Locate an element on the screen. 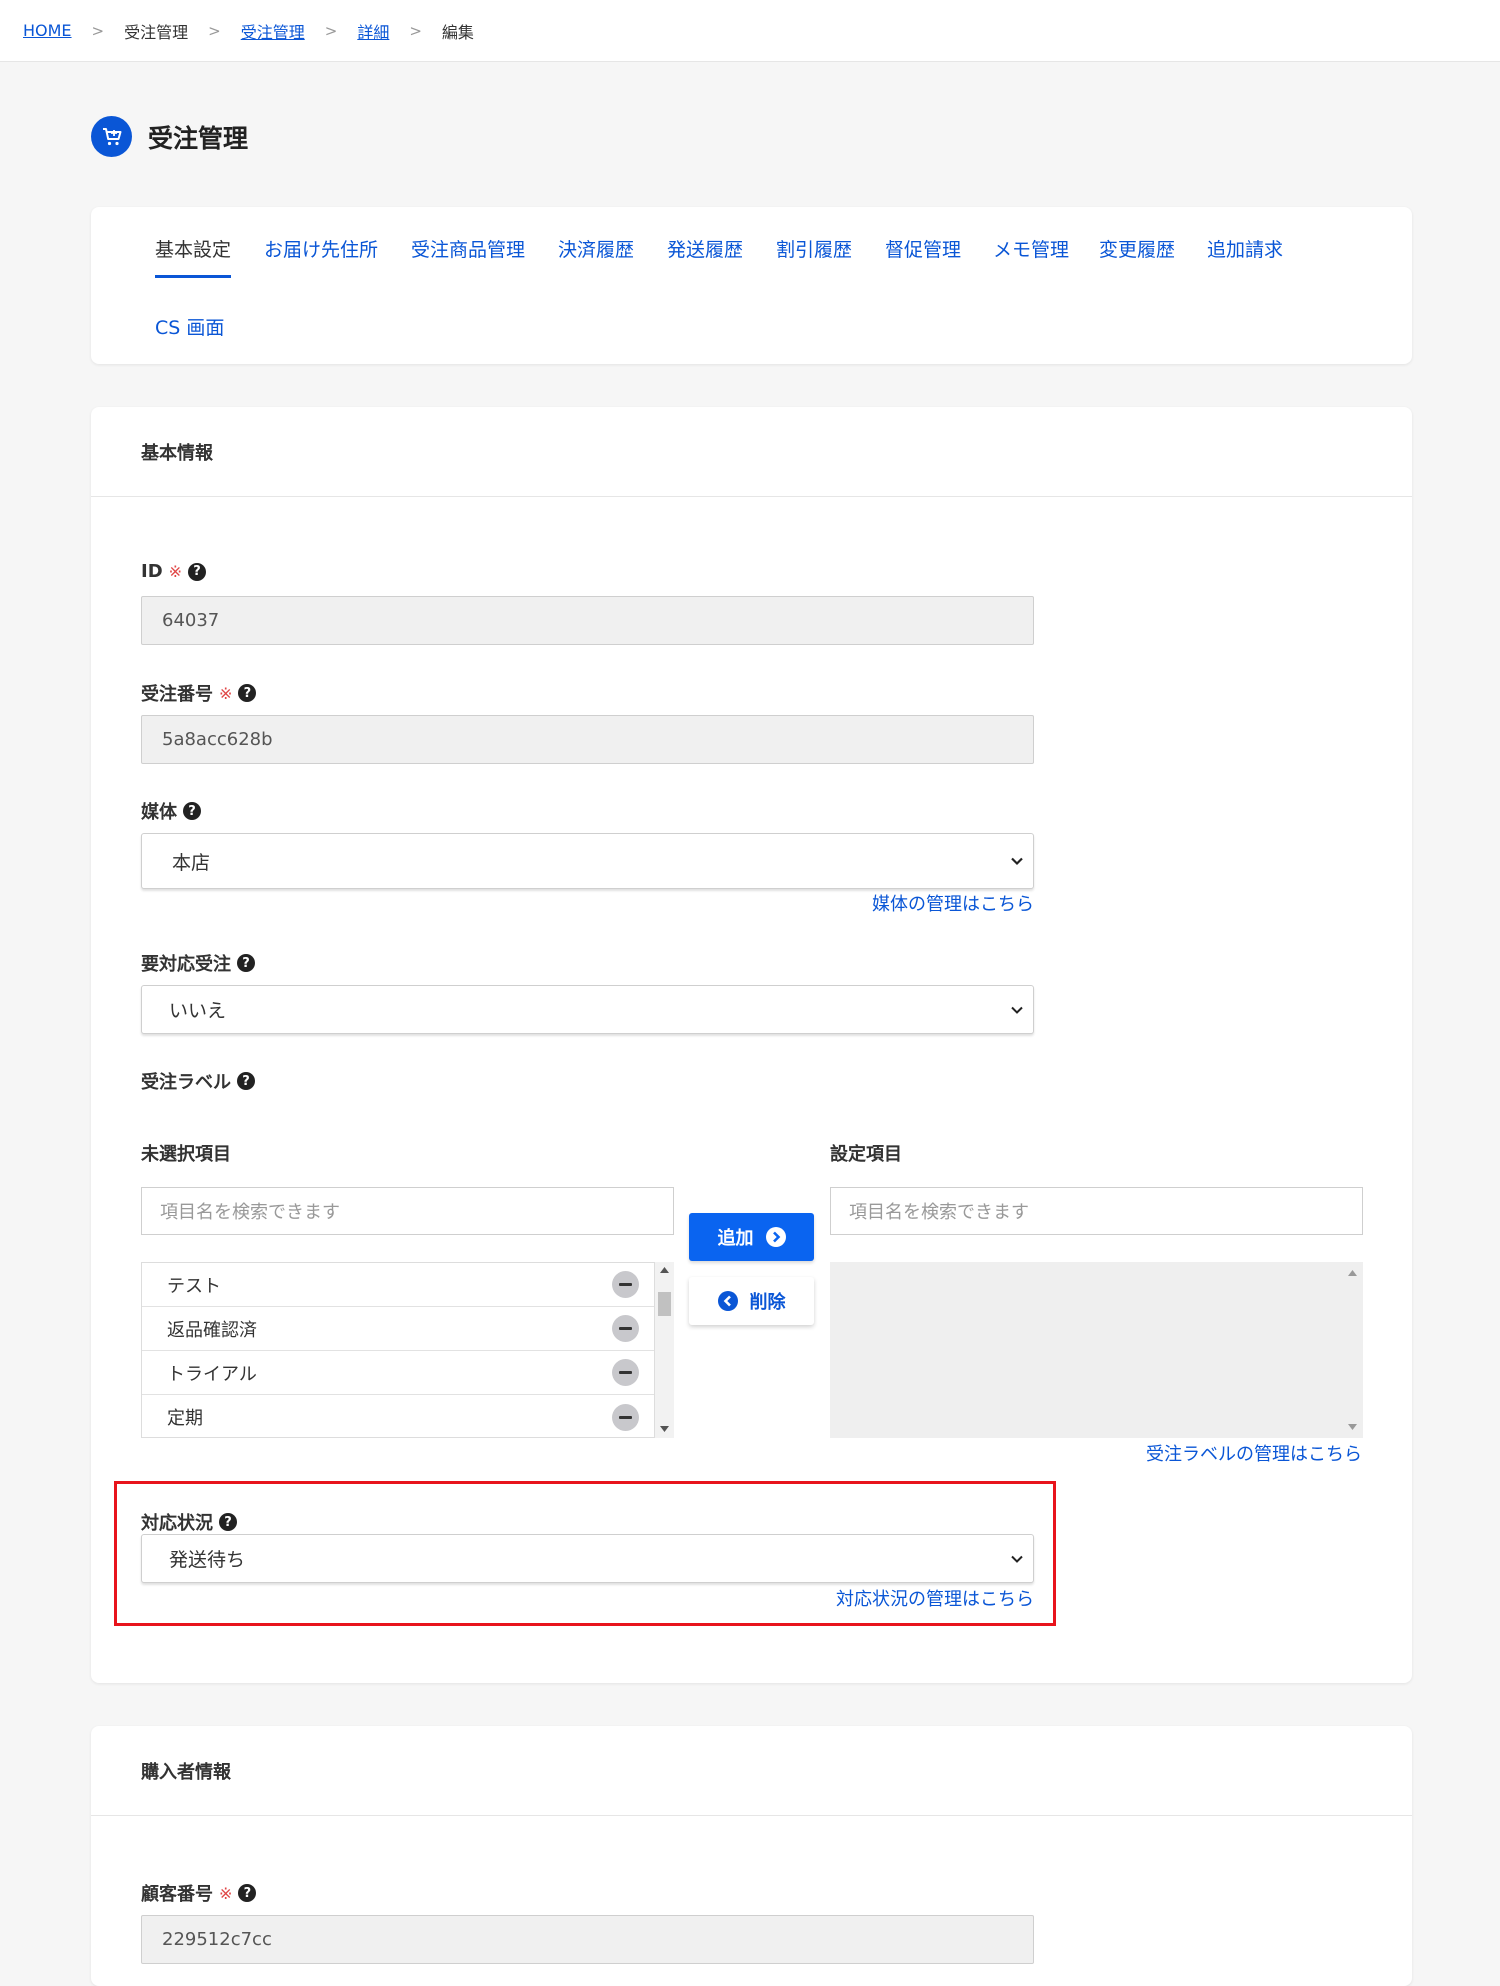 This screenshot has height=1986, width=1500. status-manage-link: 対応状況の管理はこちら is located at coordinates (935, 1598).